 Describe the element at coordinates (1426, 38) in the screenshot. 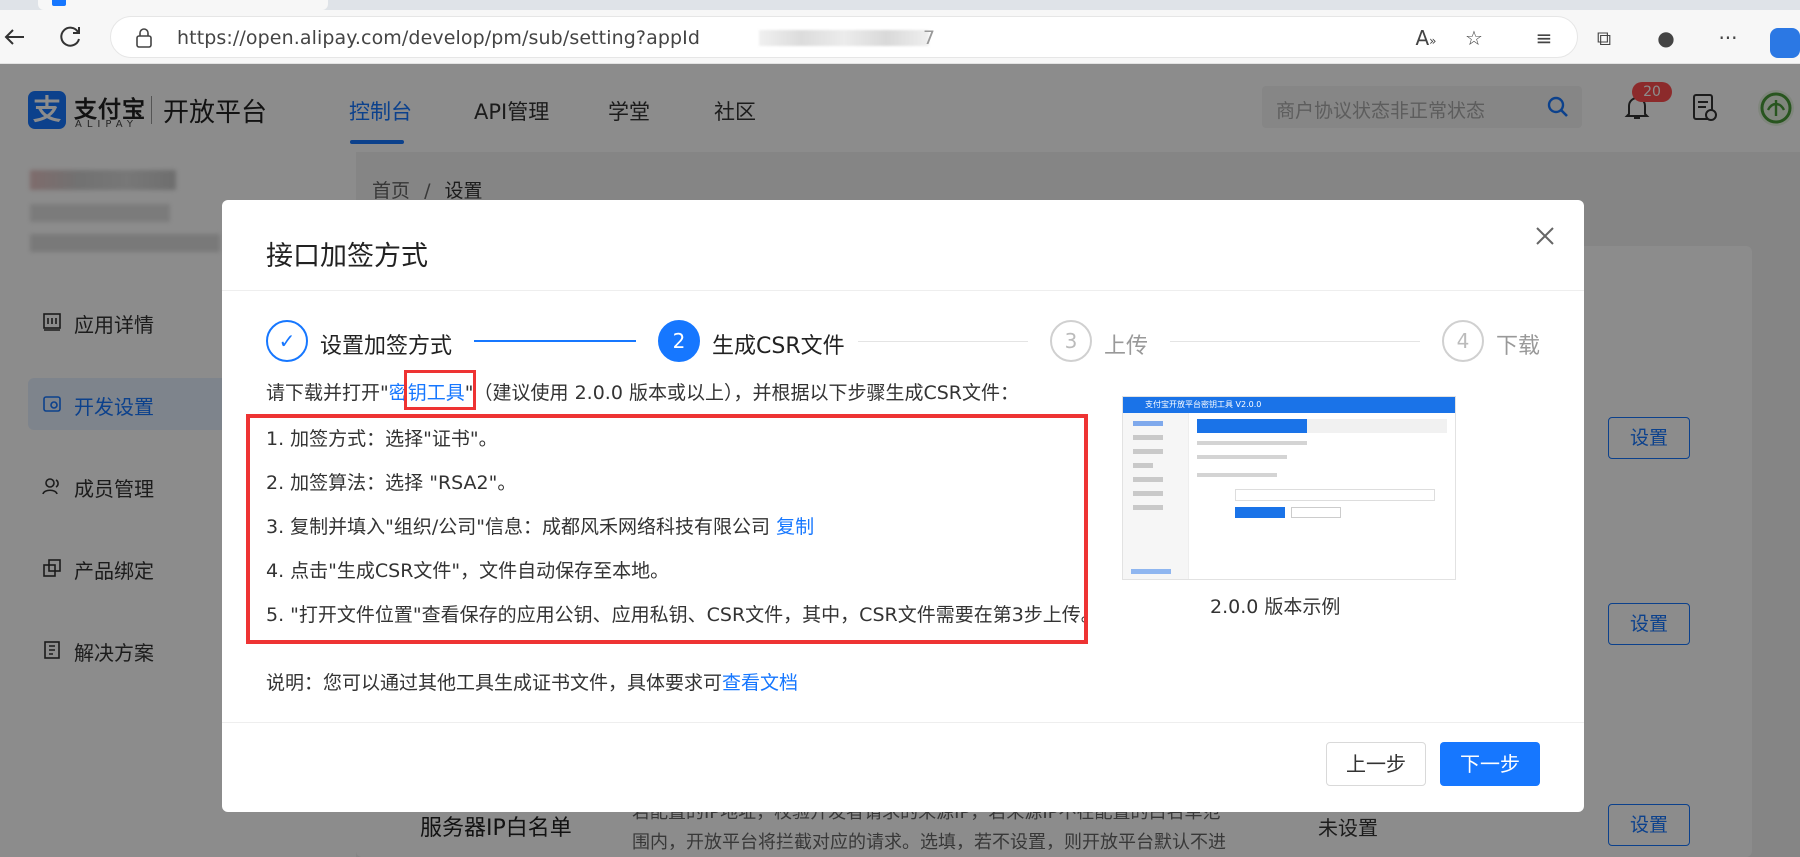

I see `read-aloud-icon: A»` at that location.